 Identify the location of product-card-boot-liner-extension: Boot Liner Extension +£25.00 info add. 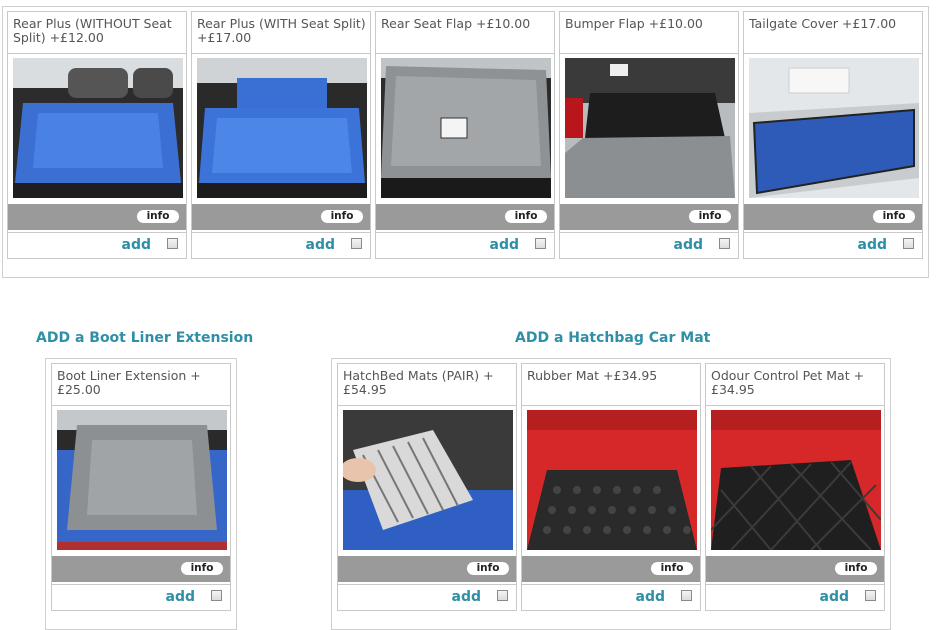
(141, 487).